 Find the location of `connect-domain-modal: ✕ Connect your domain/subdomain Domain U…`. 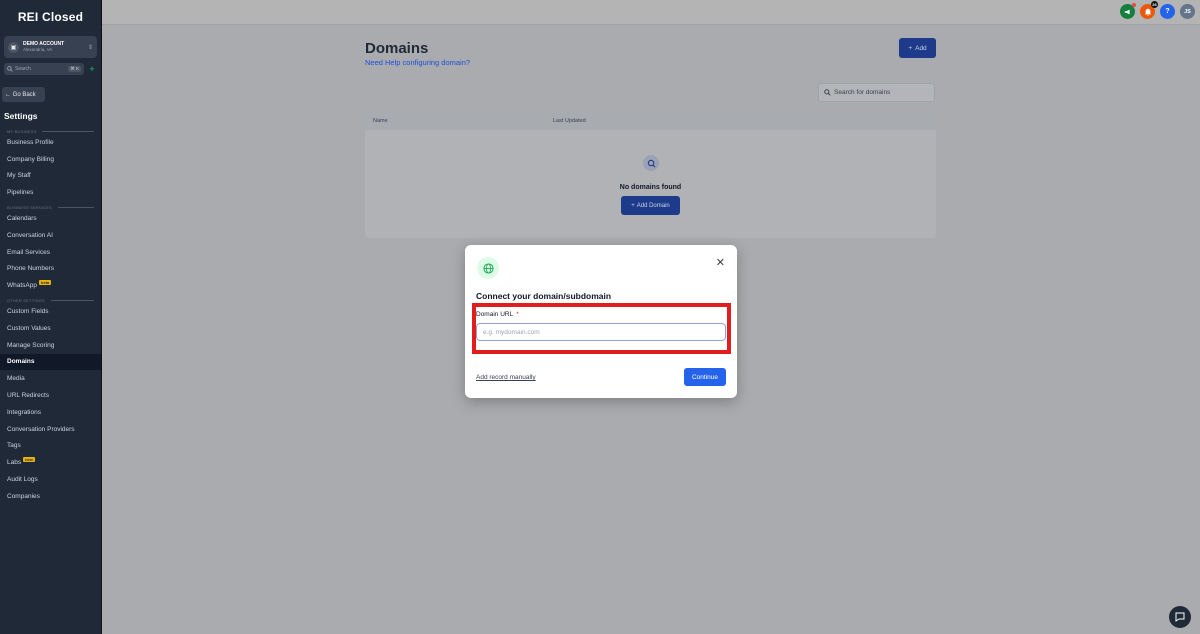

connect-domain-modal: ✕ Connect your domain/subdomain Domain U… is located at coordinates (601, 321).